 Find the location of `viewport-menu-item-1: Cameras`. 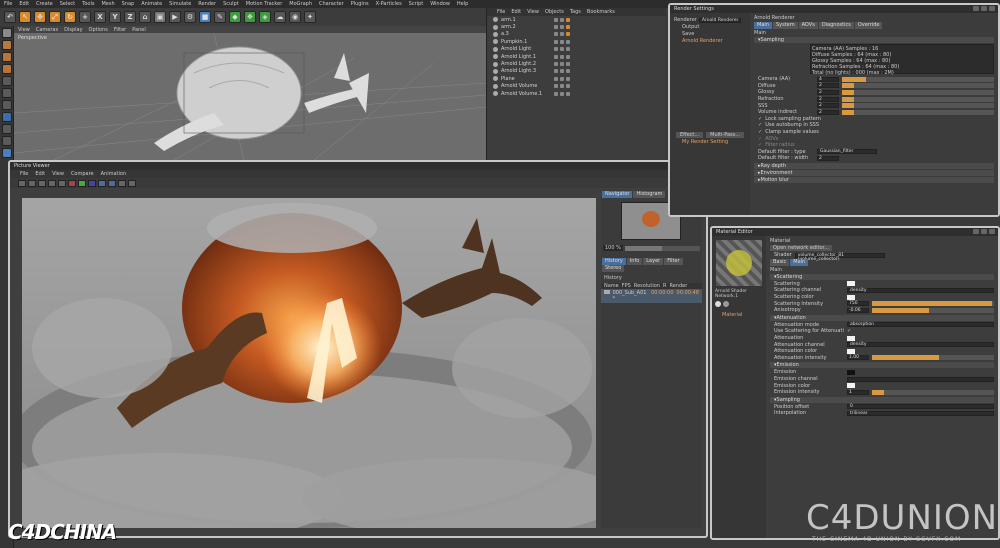

viewport-menu-item-1: Cameras is located at coordinates (47, 30).